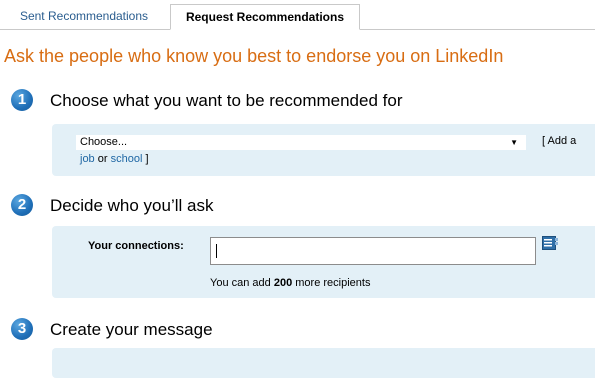  Describe the element at coordinates (147, 159) in the screenshot. I see `add-suffix-text: ]` at that location.